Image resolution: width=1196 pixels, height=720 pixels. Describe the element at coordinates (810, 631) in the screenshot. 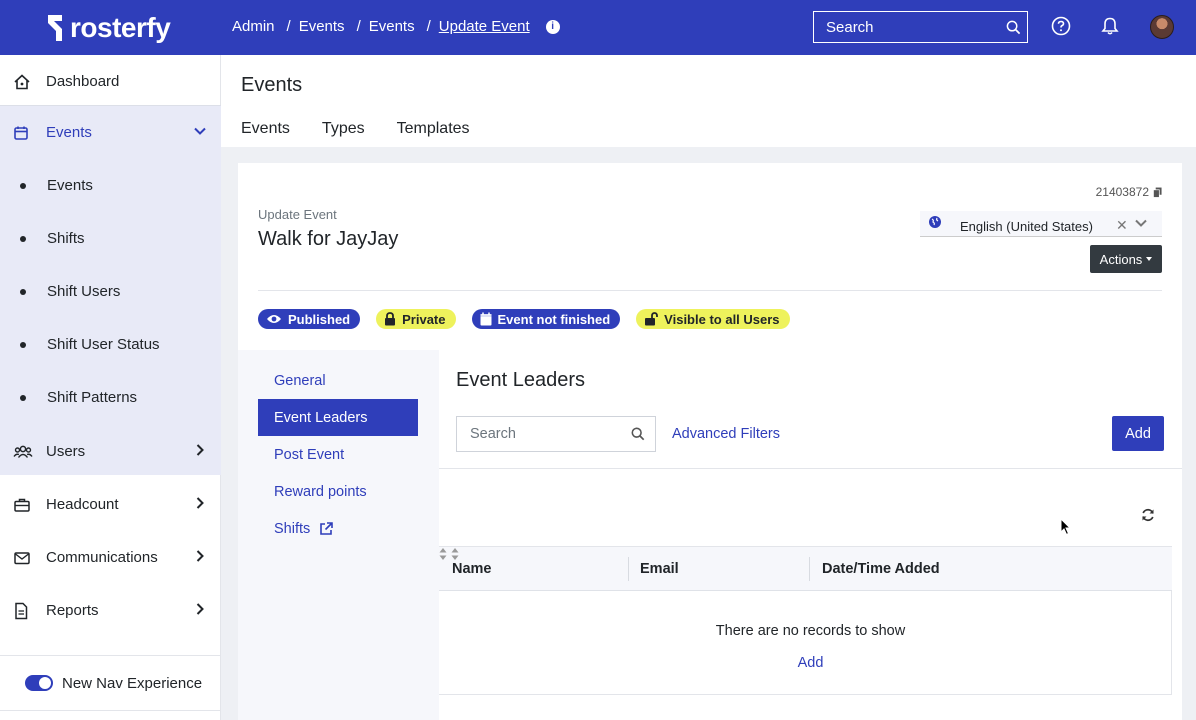

I see `empty-message: There are no records to show` at that location.